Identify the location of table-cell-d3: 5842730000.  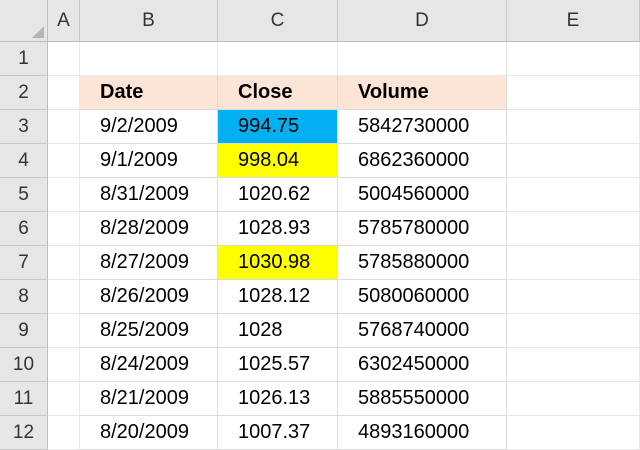
(422, 127).